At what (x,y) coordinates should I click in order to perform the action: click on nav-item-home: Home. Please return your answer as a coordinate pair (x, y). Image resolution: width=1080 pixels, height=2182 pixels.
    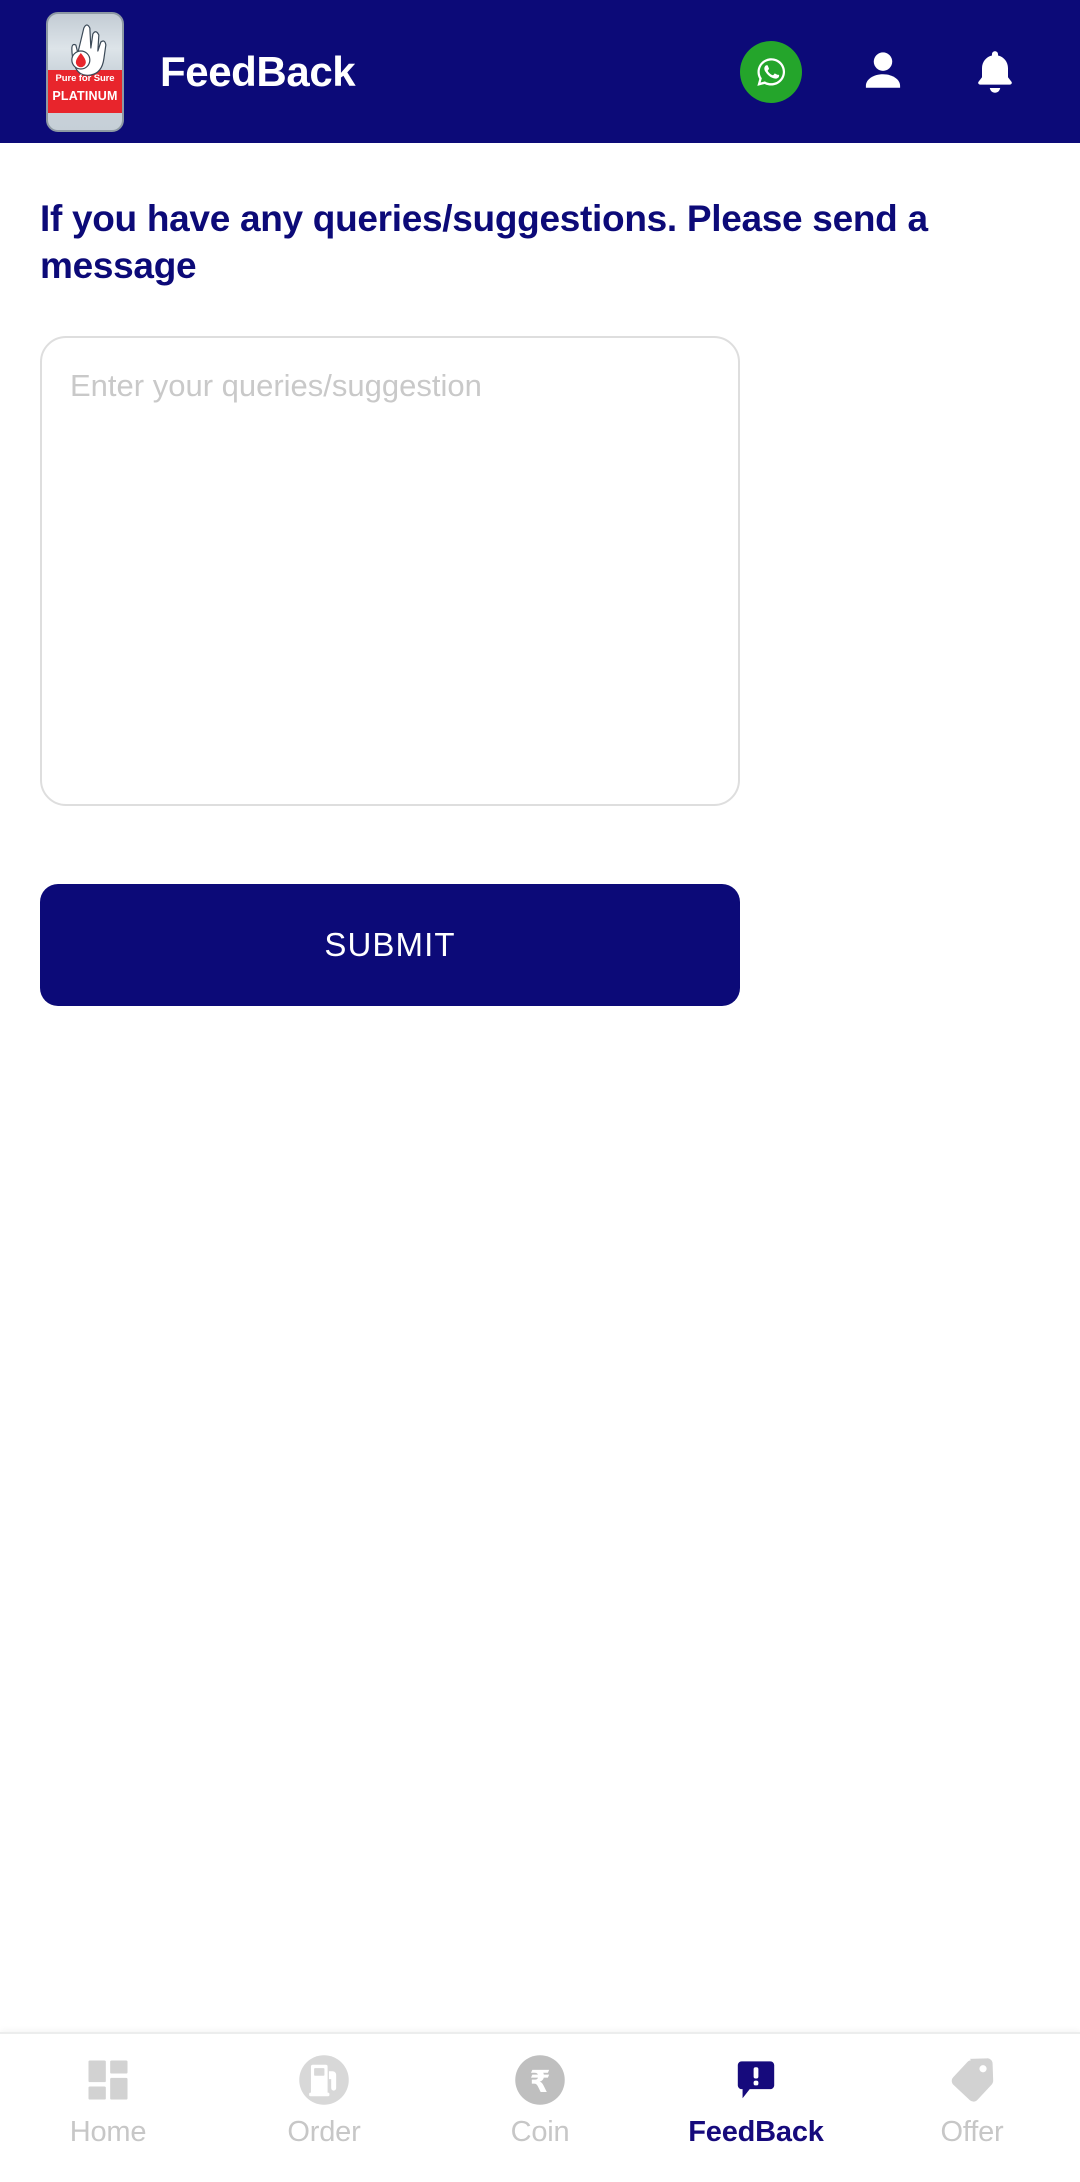
    Looking at the image, I should click on (108, 2099).